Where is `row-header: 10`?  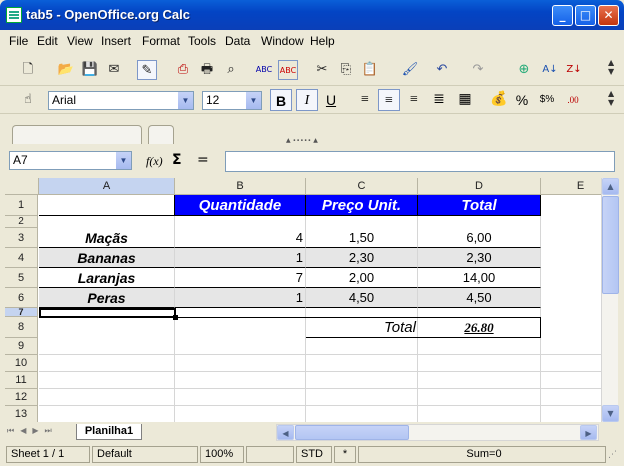 row-header: 10 is located at coordinates (21, 363).